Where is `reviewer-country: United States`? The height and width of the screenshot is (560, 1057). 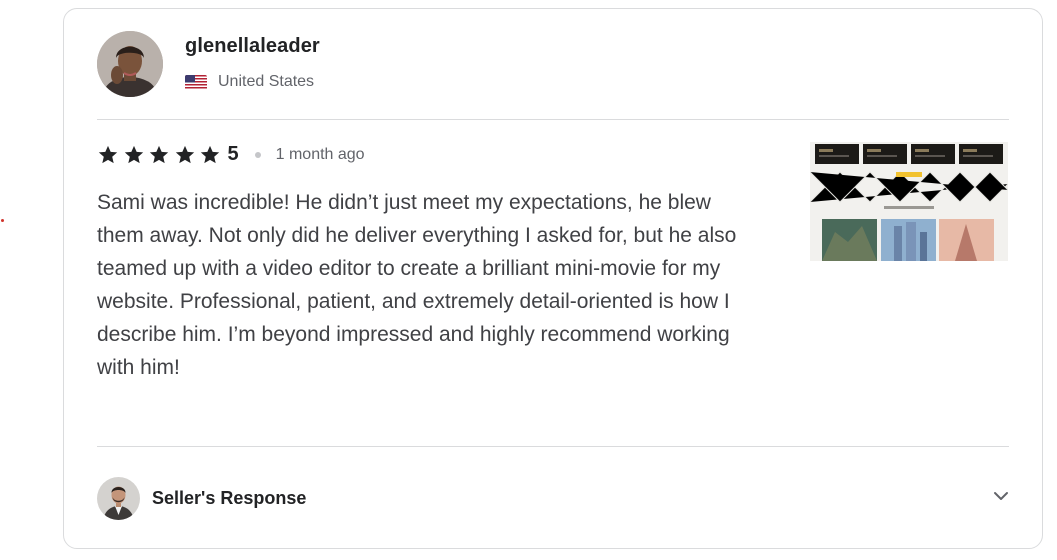 reviewer-country: United States is located at coordinates (252, 82).